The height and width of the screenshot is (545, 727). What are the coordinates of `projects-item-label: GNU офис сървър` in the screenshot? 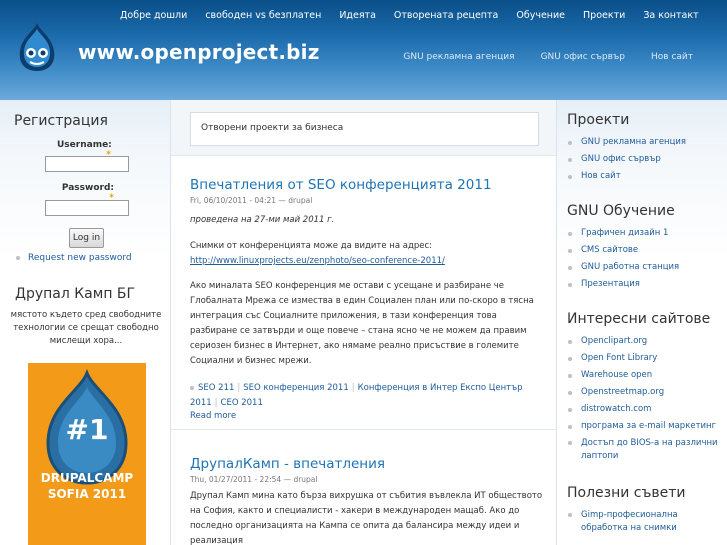 It's located at (621, 159).